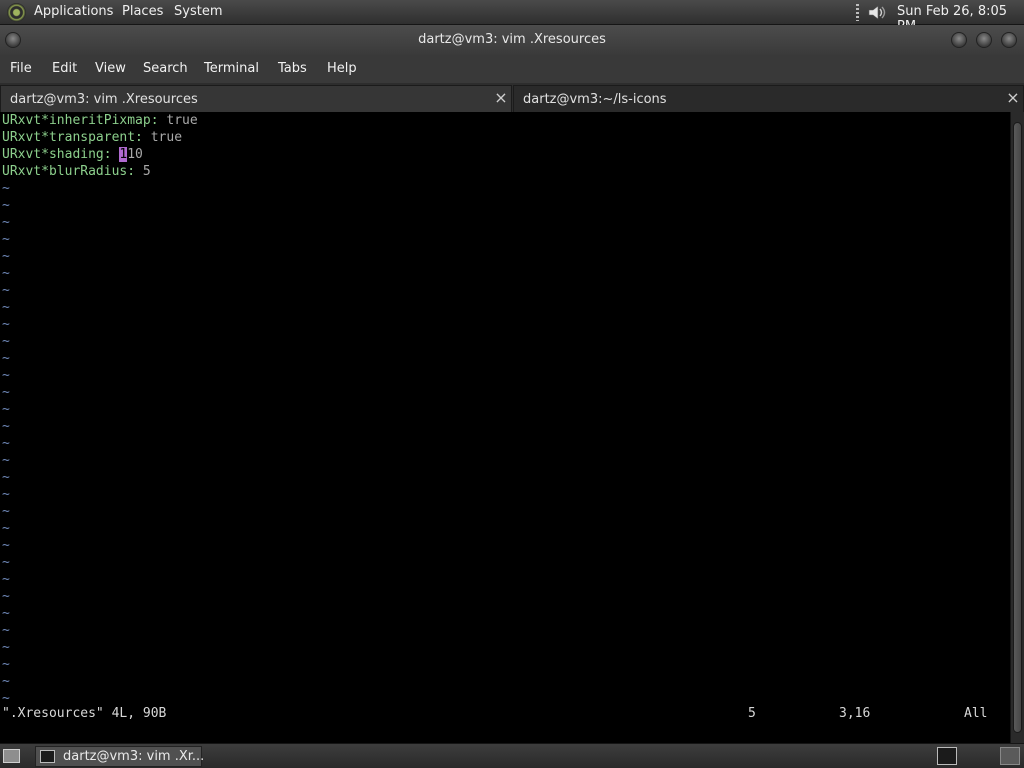 Image resolution: width=1024 pixels, height=768 pixels. Describe the element at coordinates (256, 98) in the screenshot. I see `tab-vim-xresources: dartz@vm3: vim .Xresources ×` at that location.